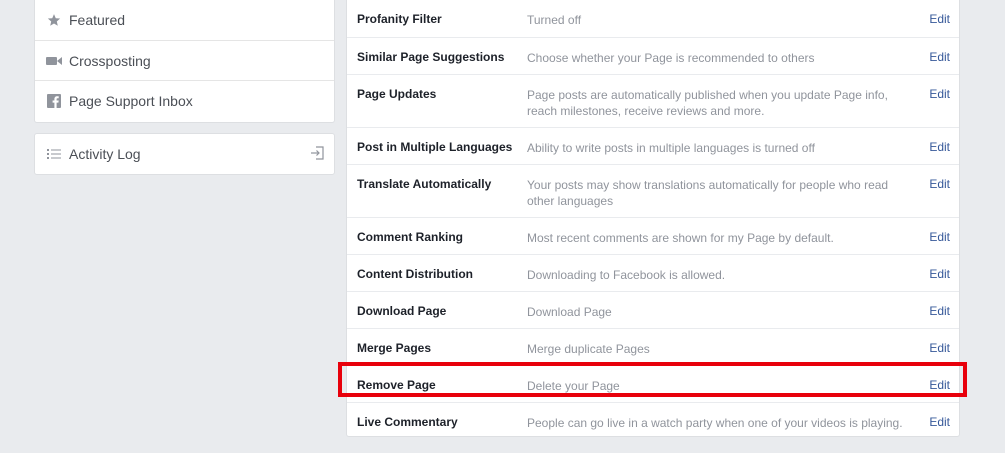  Describe the element at coordinates (431, 57) in the screenshot. I see `setting-label: Similar Page Suggestions` at that location.